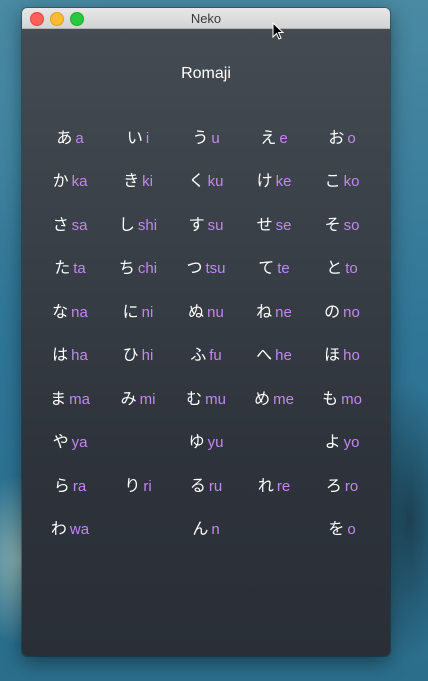  What do you see at coordinates (283, 269) in the screenshot?
I see `romaji-text: te` at bounding box center [283, 269].